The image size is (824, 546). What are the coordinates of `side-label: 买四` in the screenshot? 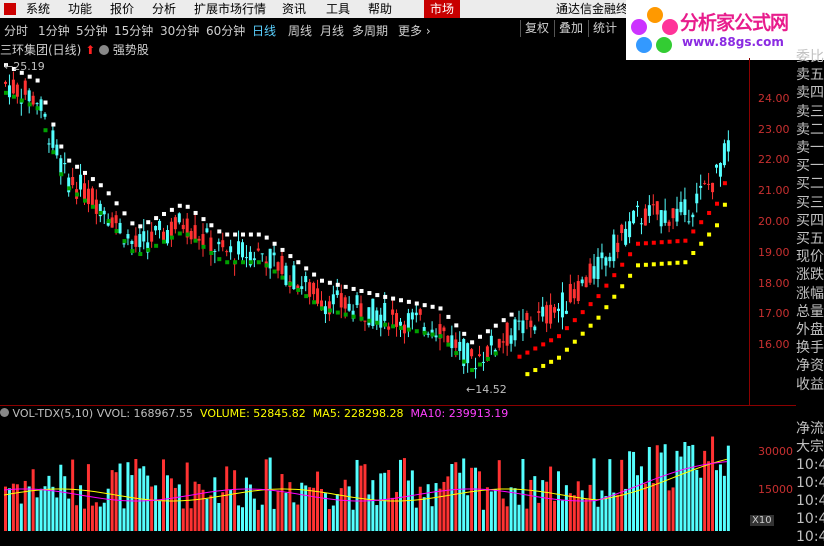 It's located at (810, 220).